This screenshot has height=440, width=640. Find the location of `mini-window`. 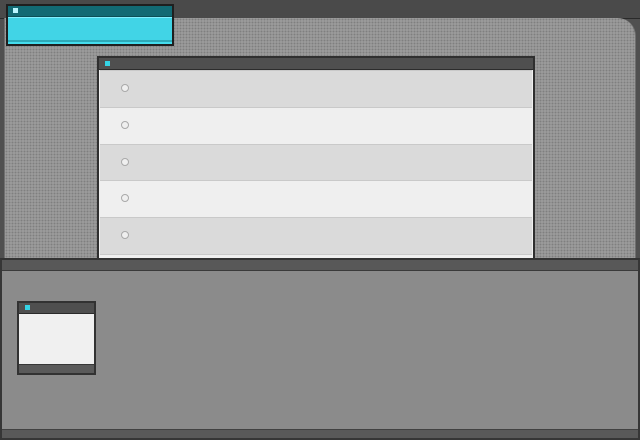

mini-window is located at coordinates (56, 338).